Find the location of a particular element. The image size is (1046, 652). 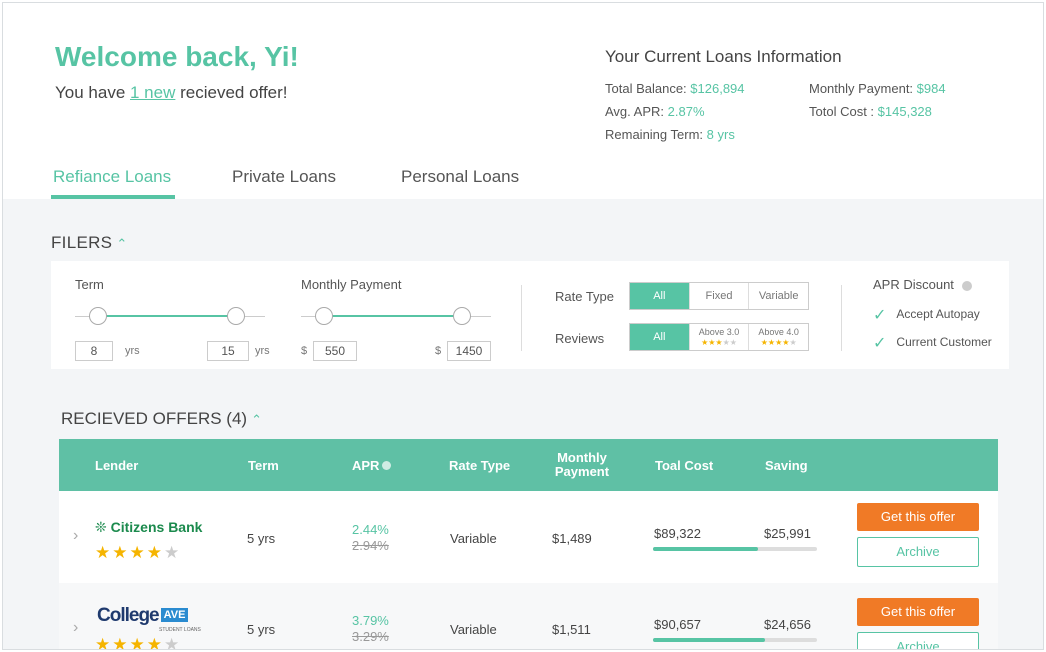

term-min-handle is located at coordinates (98, 316).